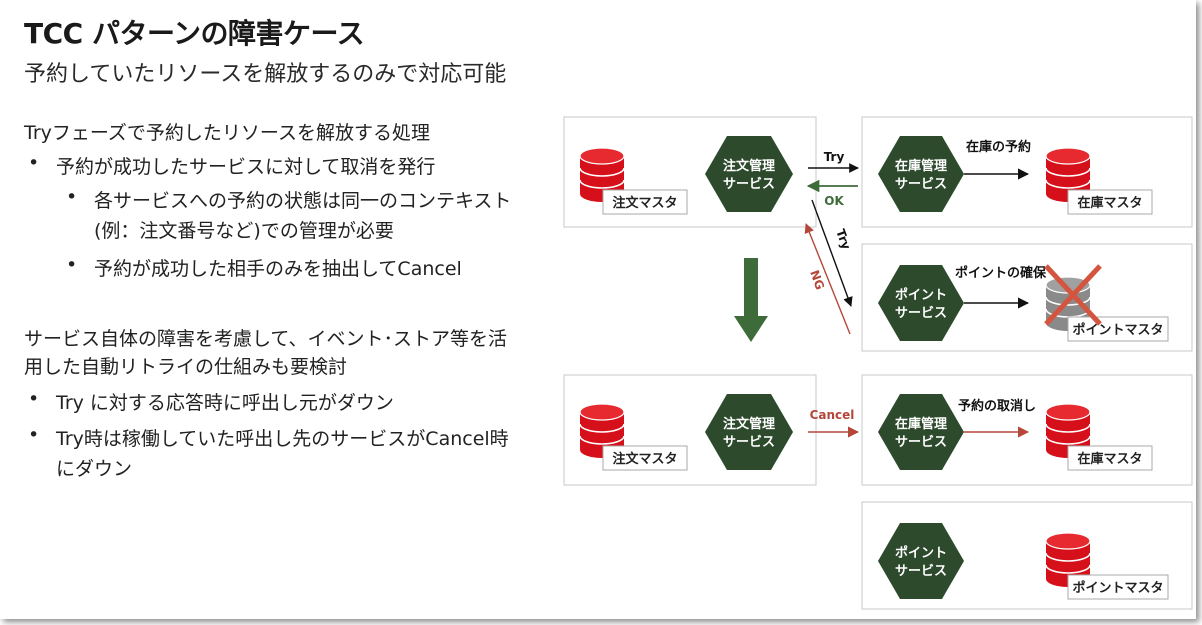 This screenshot has width=1202, height=625. I want to click on svg-text: 注文管理, so click(749, 424).